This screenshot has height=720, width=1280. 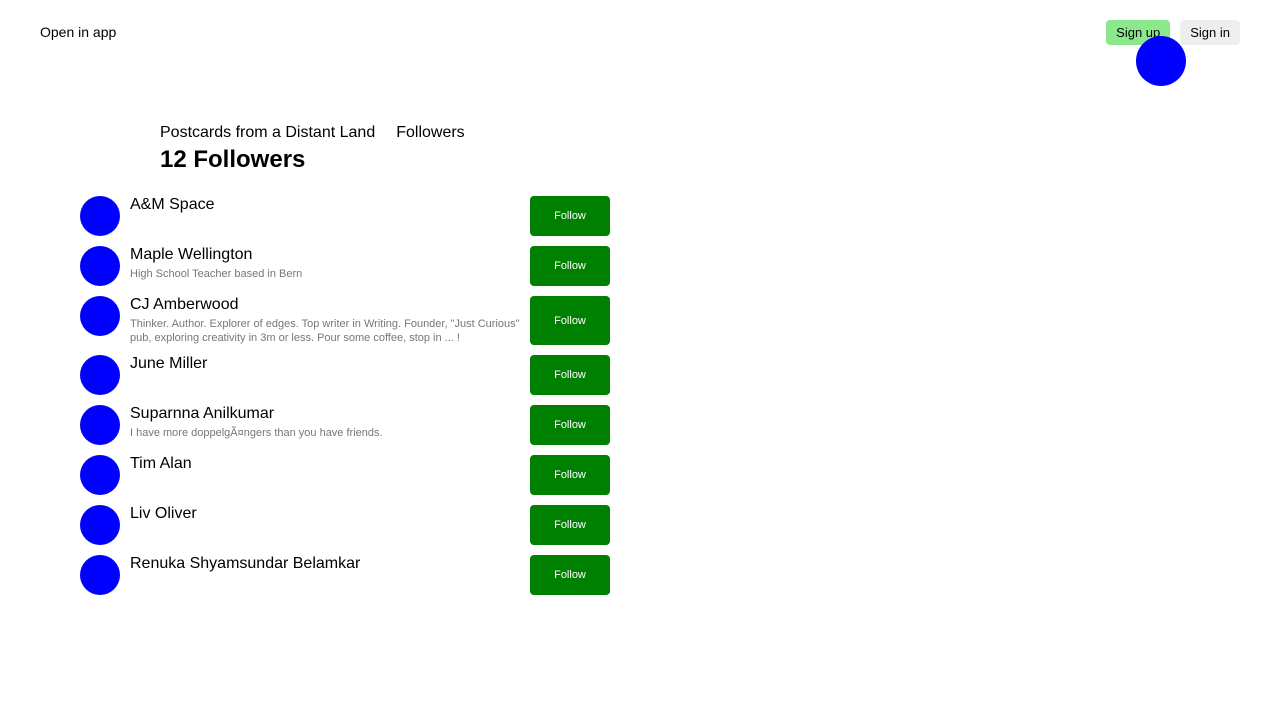 What do you see at coordinates (78, 32) in the screenshot?
I see `open-in-app-link: Open in app` at bounding box center [78, 32].